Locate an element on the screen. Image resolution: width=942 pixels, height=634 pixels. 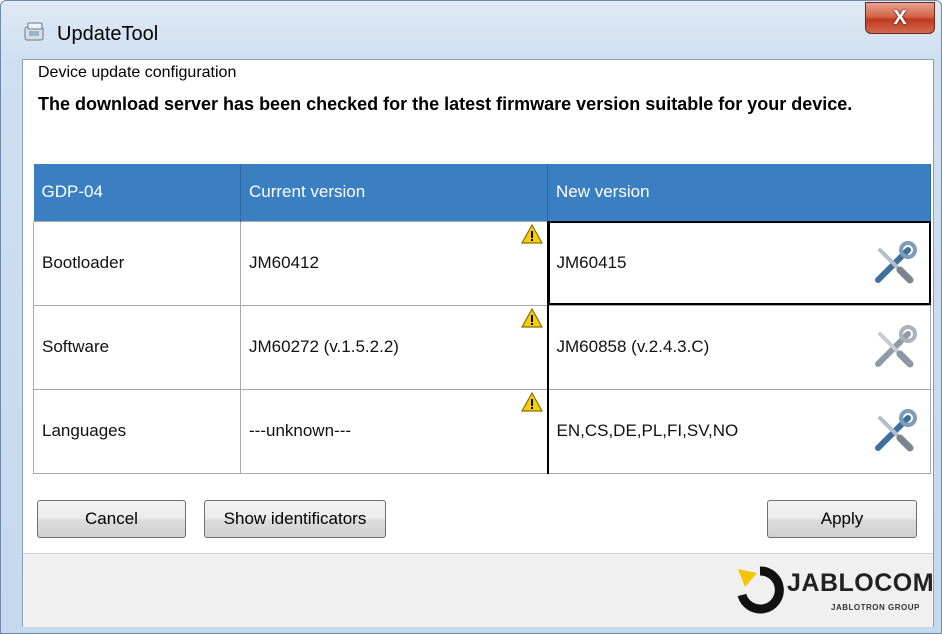
new-version-cell: JM60415 is located at coordinates (738, 263).